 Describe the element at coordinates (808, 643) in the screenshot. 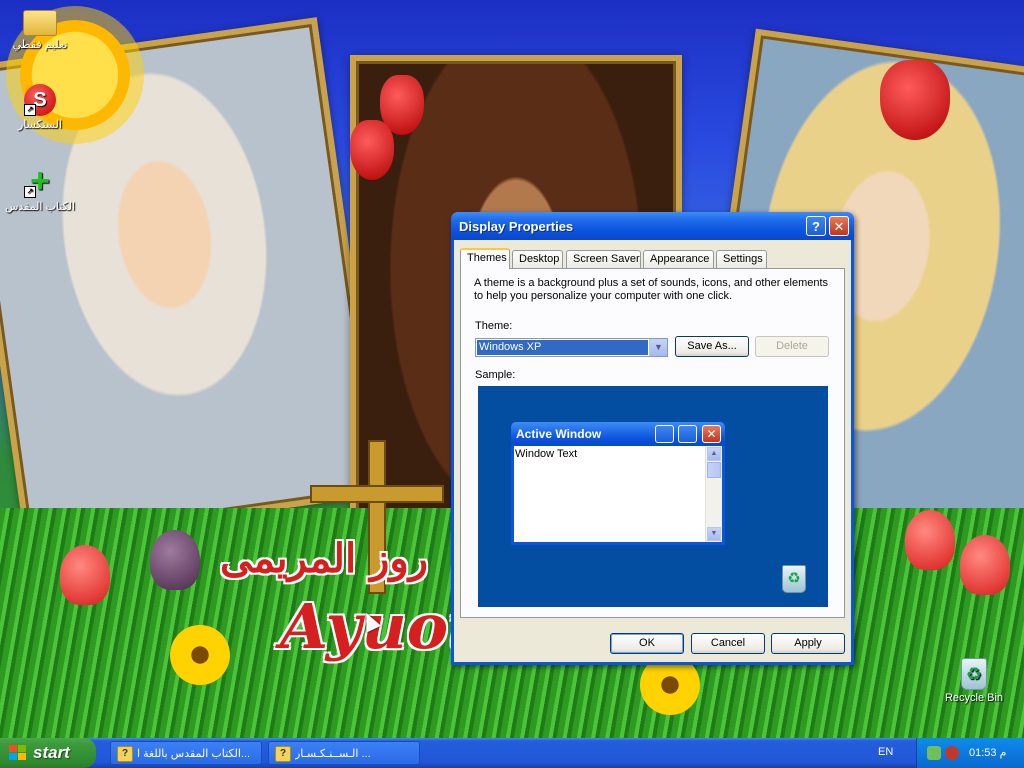

I see `apply-button: Apply` at that location.